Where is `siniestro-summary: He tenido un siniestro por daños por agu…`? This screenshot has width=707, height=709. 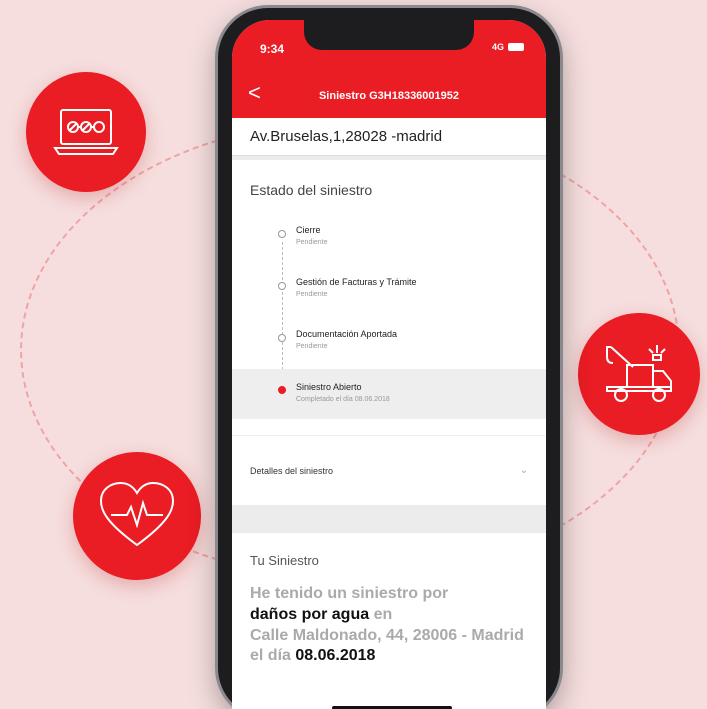
siniestro-summary: He tenido un siniestro por daños por agu… is located at coordinates (389, 625).